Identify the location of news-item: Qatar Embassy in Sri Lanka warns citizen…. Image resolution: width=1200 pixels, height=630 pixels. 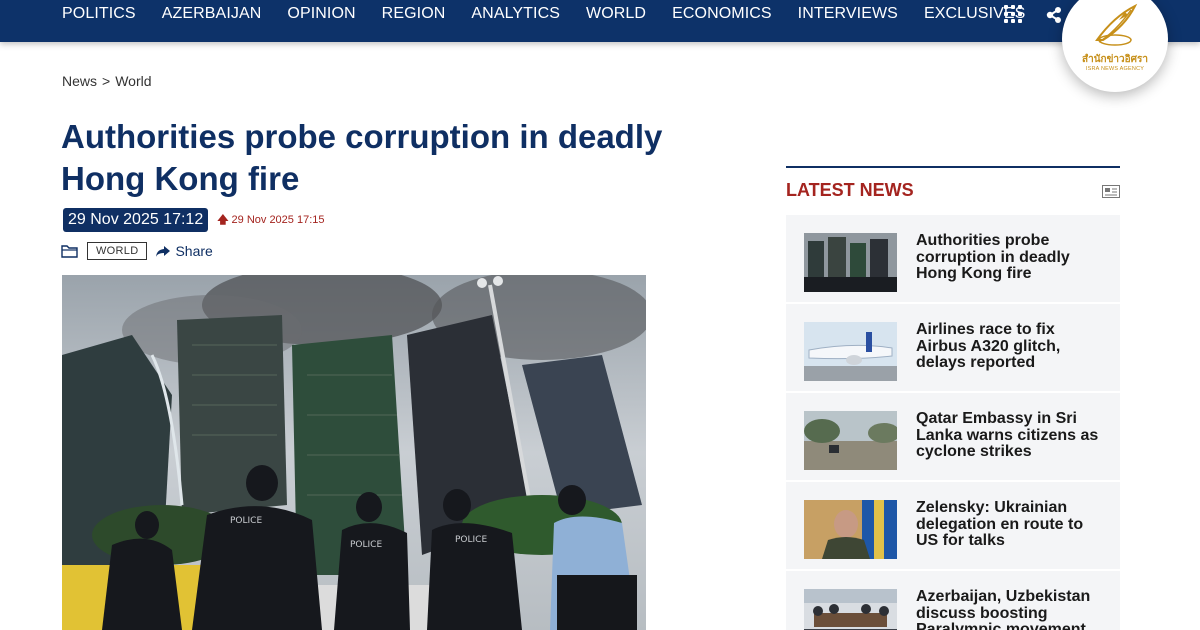
(953, 436).